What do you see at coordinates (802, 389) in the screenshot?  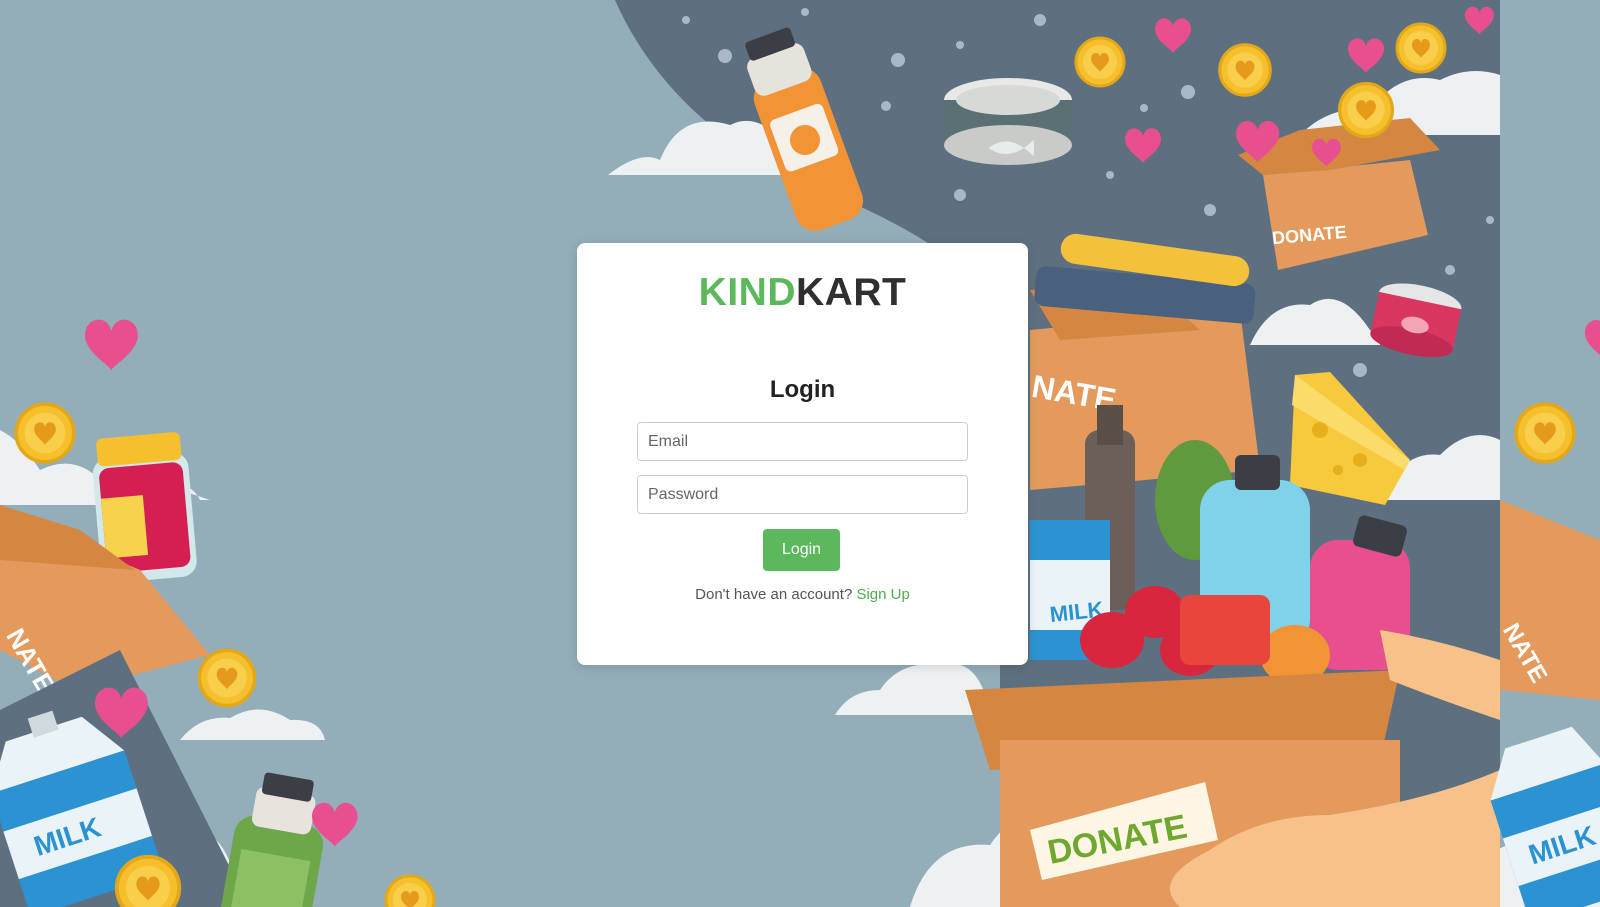 I see `login-title: Login` at bounding box center [802, 389].